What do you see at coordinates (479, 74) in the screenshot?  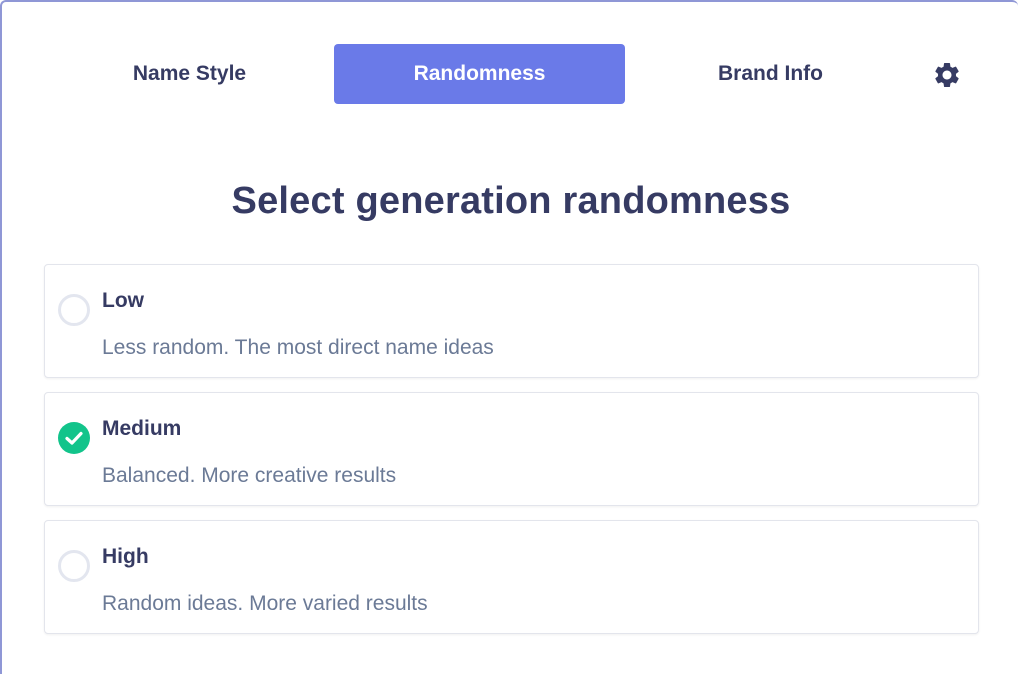 I see `tab-randomness: Randomness` at bounding box center [479, 74].